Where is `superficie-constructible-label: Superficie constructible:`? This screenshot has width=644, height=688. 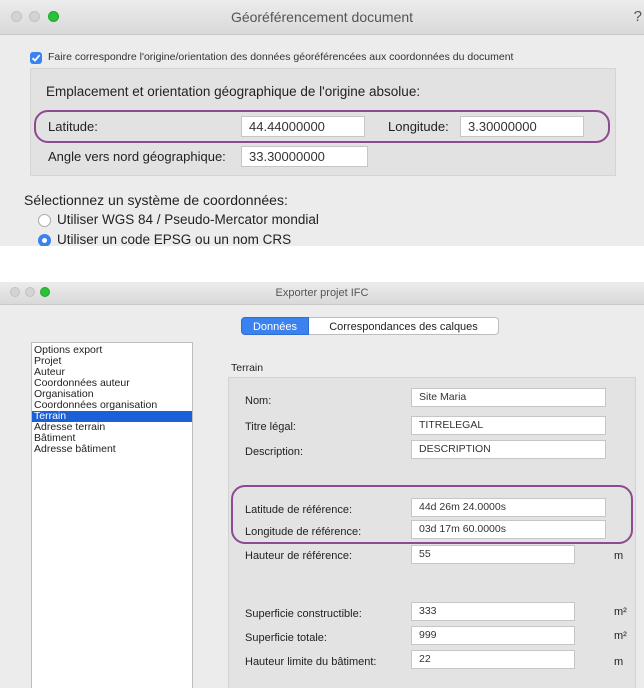 superficie-constructible-label: Superficie constructible: is located at coordinates (303, 614).